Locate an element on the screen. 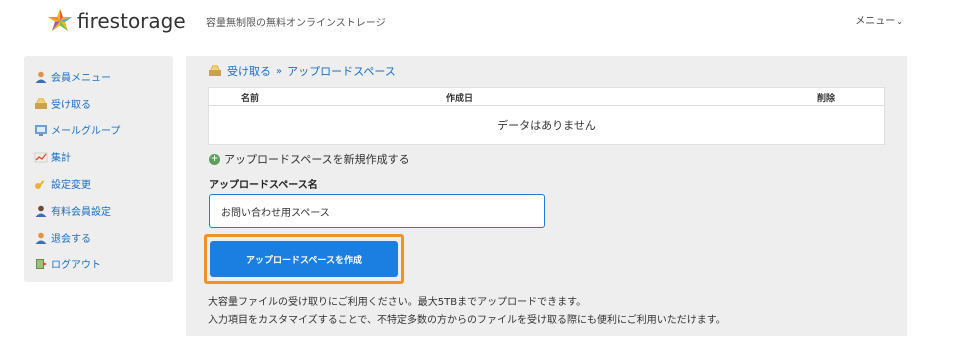  sidebar-item-settings: 設定変更 is located at coordinates (62, 183).